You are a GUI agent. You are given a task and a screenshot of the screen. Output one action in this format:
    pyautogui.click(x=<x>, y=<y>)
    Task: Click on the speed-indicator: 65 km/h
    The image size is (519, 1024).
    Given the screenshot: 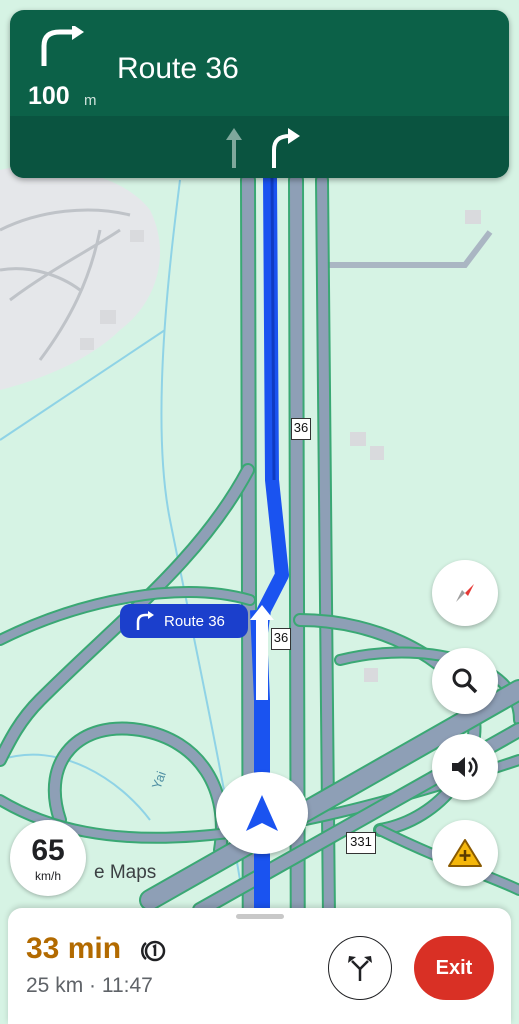 What is the action you would take?
    pyautogui.click(x=48, y=858)
    